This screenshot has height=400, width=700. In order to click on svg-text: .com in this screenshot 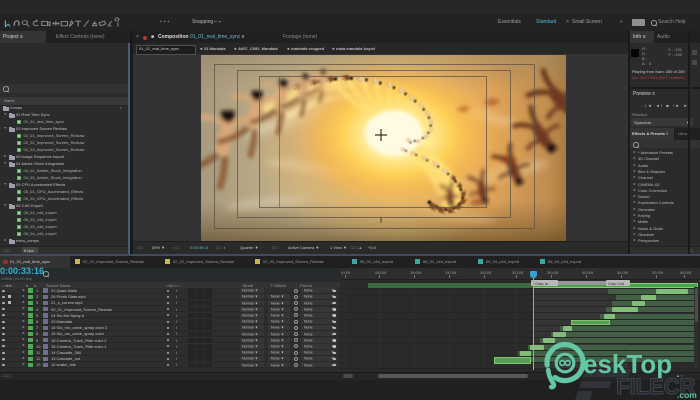, I will do `click(687, 395)`.